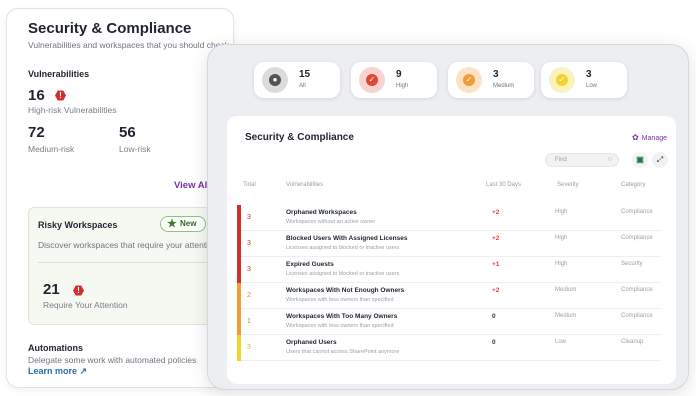  I want to click on learn-more-link: Learn more ↗, so click(57, 371).